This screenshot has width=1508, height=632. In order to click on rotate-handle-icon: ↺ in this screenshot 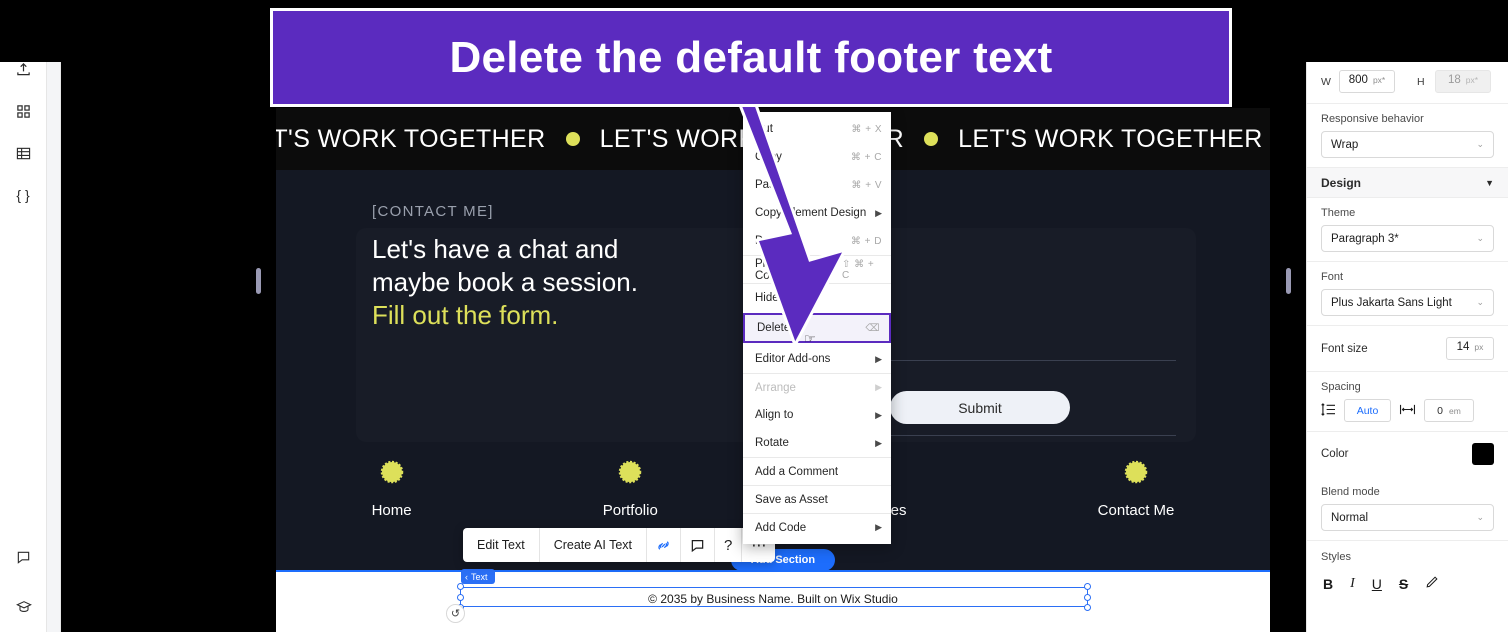, I will do `click(455, 613)`.